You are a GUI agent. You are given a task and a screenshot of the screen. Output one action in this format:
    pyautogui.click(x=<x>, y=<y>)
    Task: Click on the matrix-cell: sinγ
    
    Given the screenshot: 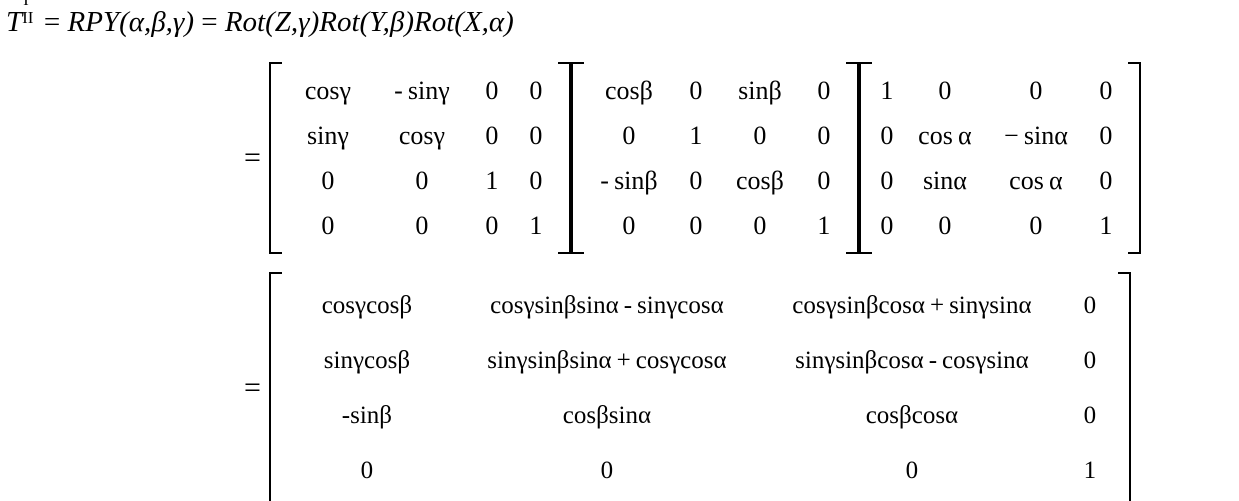 What is the action you would take?
    pyautogui.click(x=328, y=135)
    